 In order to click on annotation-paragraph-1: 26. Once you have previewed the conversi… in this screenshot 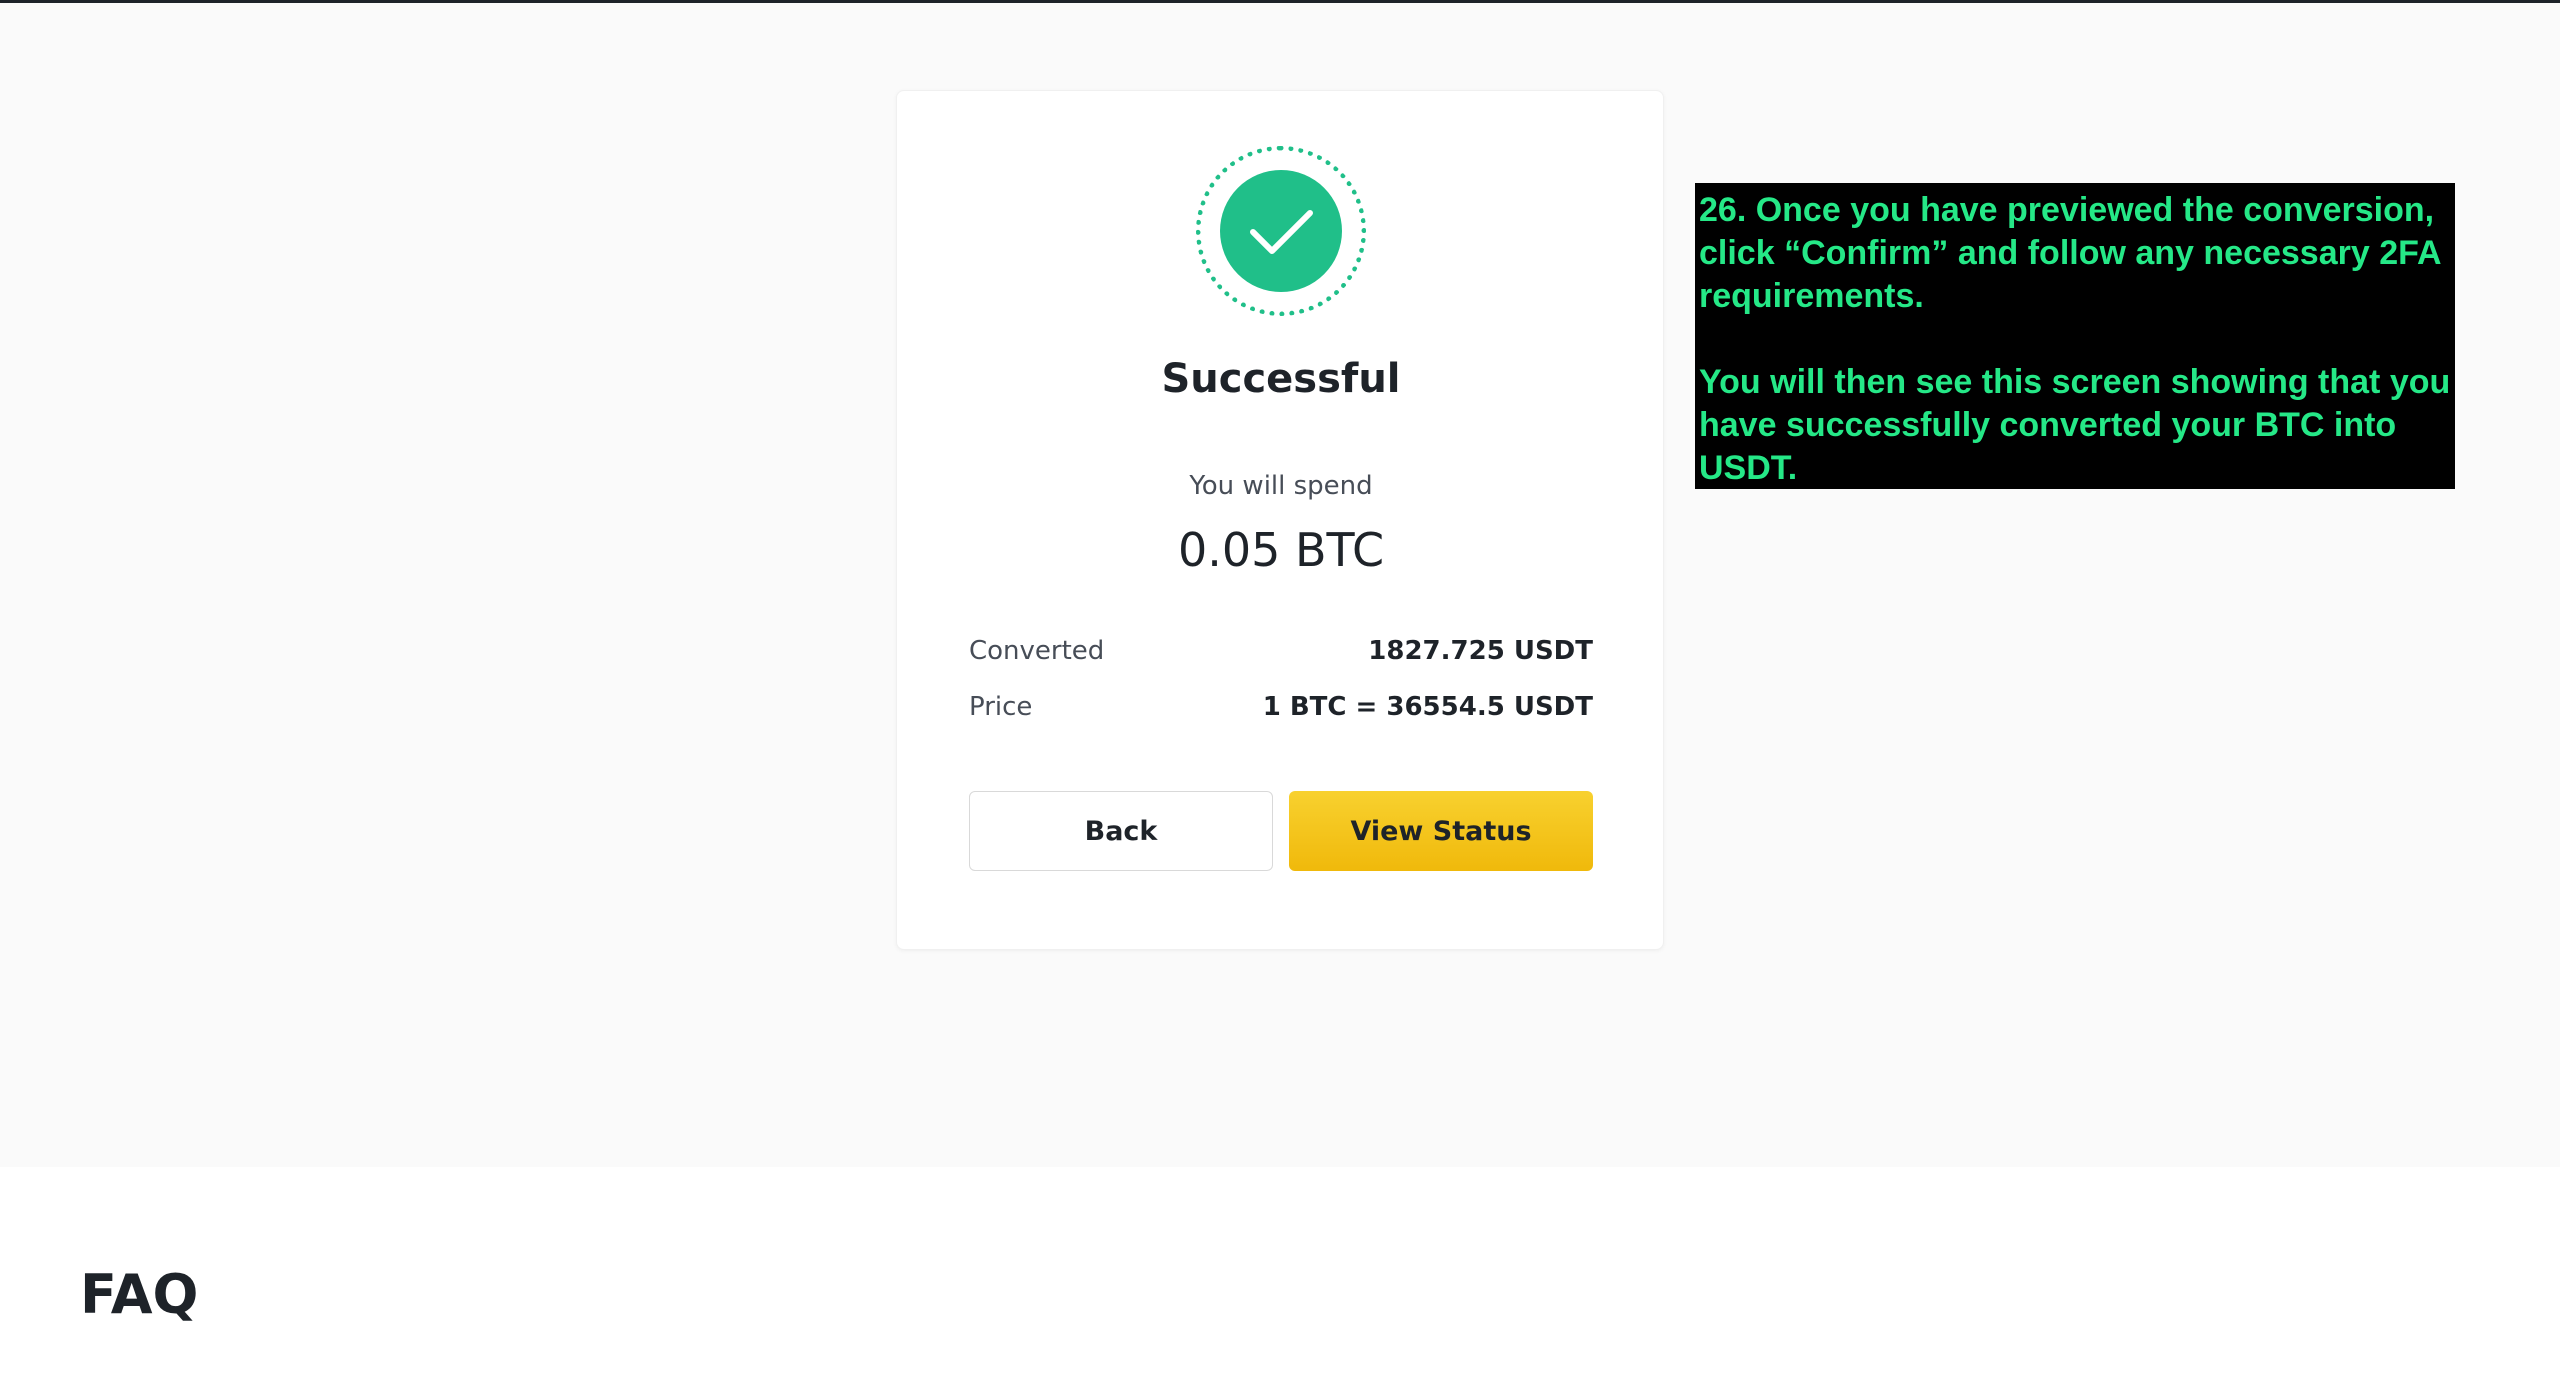, I will do `click(2070, 253)`.